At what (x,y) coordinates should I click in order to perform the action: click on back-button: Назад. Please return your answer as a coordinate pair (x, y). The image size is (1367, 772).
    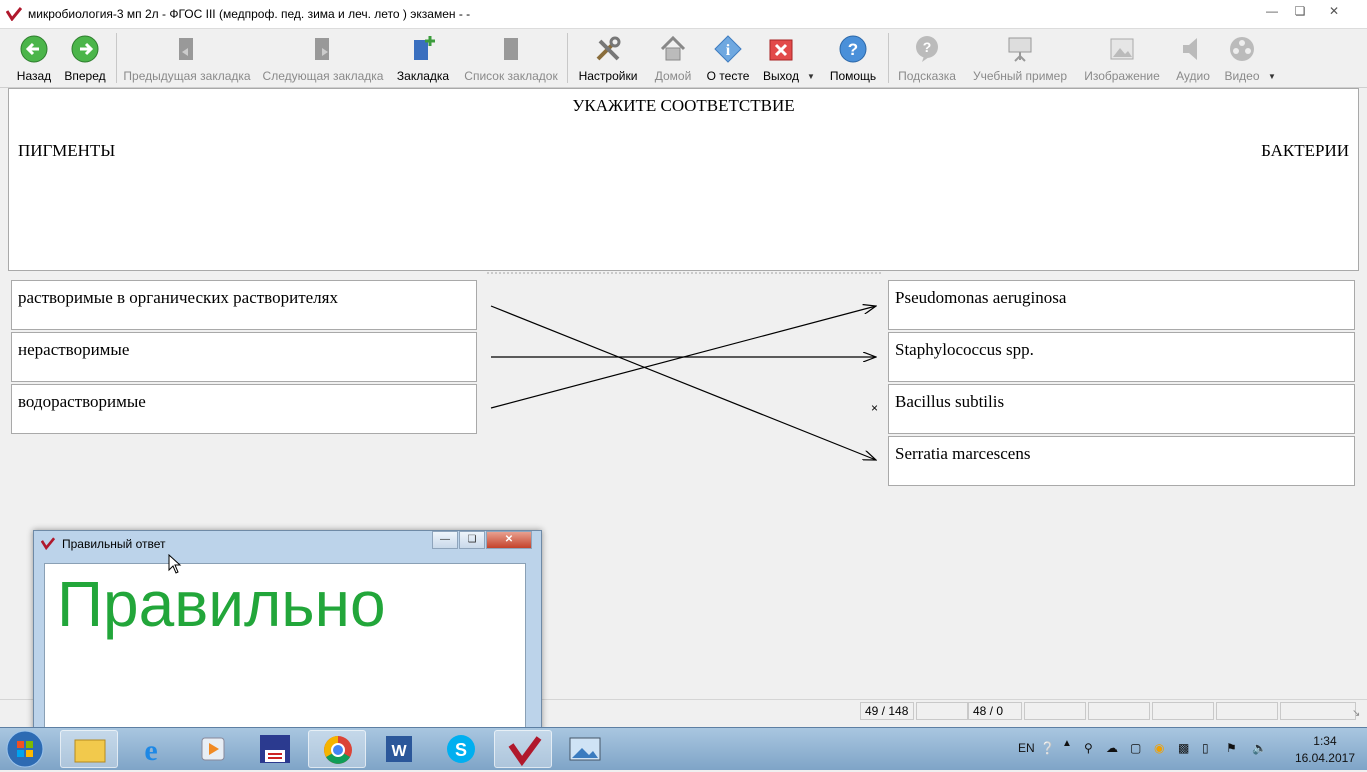
    Looking at the image, I should click on (34, 58).